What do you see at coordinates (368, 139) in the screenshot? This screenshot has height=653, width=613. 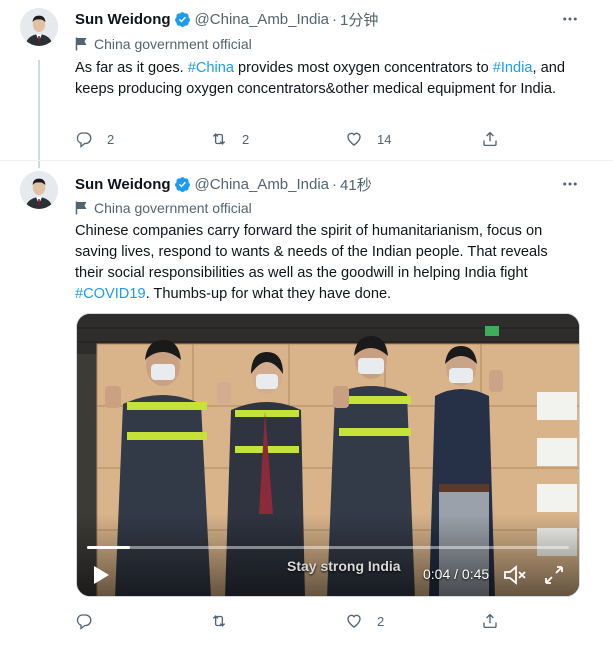 I see `like-button: 14` at bounding box center [368, 139].